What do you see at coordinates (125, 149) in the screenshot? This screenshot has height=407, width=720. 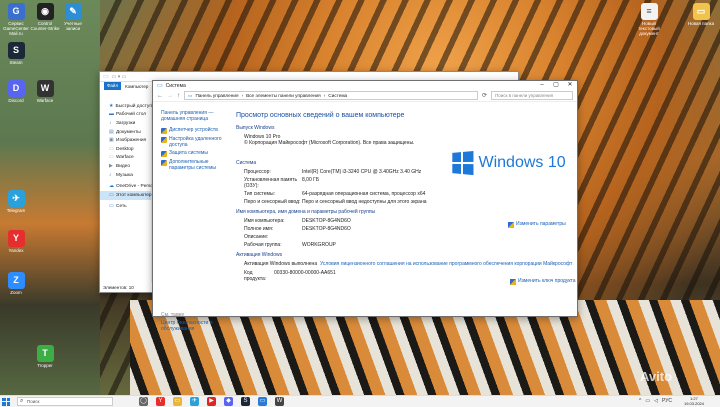 I see `nav-item: ▭ Desktop` at bounding box center [125, 149].